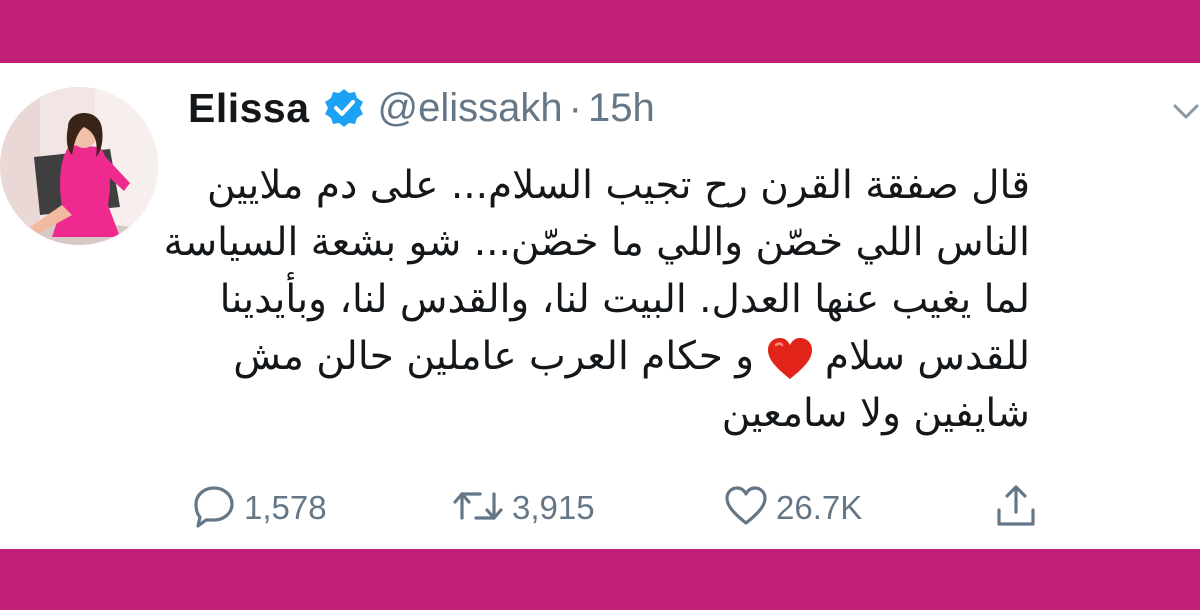 The height and width of the screenshot is (610, 1200). Describe the element at coordinates (285, 507) in the screenshot. I see `reply-count: 1,578` at that location.